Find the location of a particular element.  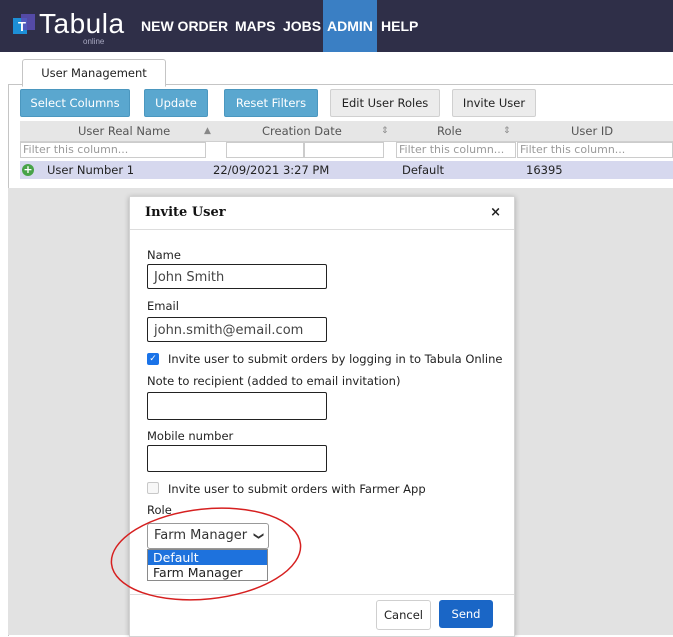

reset-filters-button: Reset Filters is located at coordinates (271, 103).